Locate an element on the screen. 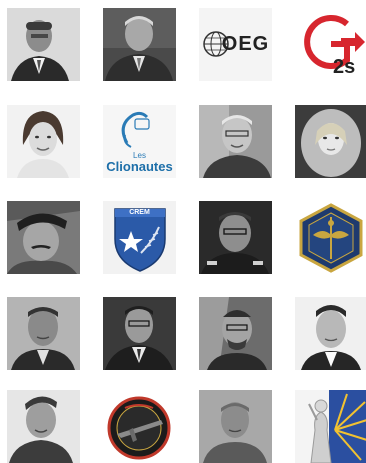 The image size is (366, 463). statue-emblem-tile is located at coordinates (330, 426).